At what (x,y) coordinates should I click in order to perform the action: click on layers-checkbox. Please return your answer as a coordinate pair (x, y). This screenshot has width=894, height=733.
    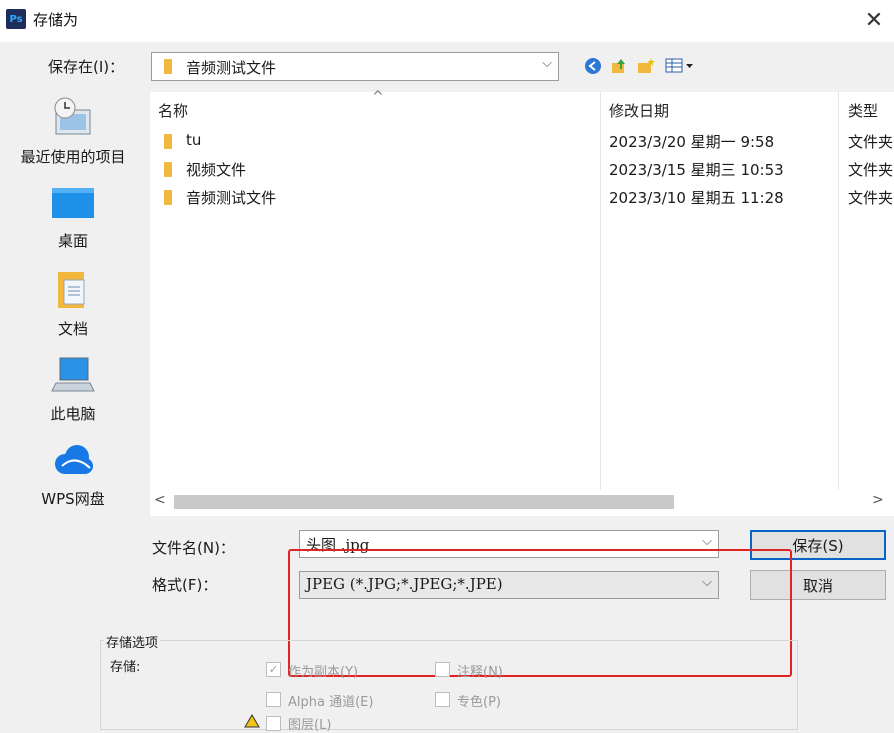
    Looking at the image, I should click on (273, 723).